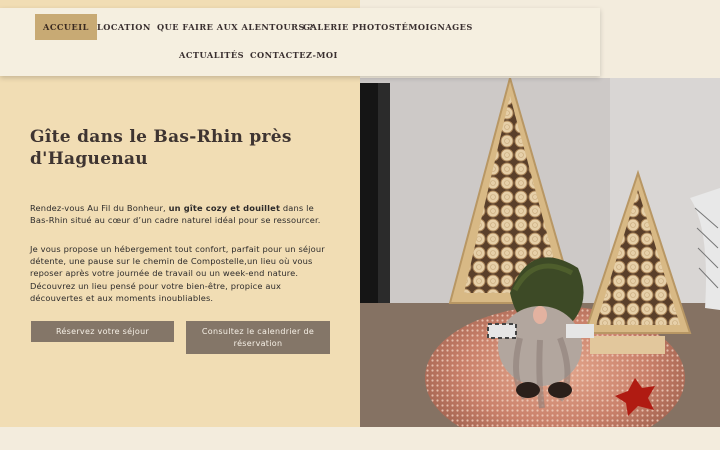 The width and height of the screenshot is (720, 450). I want to click on view-calendar-button: Consultez le calendrier de réservation, so click(258, 337).